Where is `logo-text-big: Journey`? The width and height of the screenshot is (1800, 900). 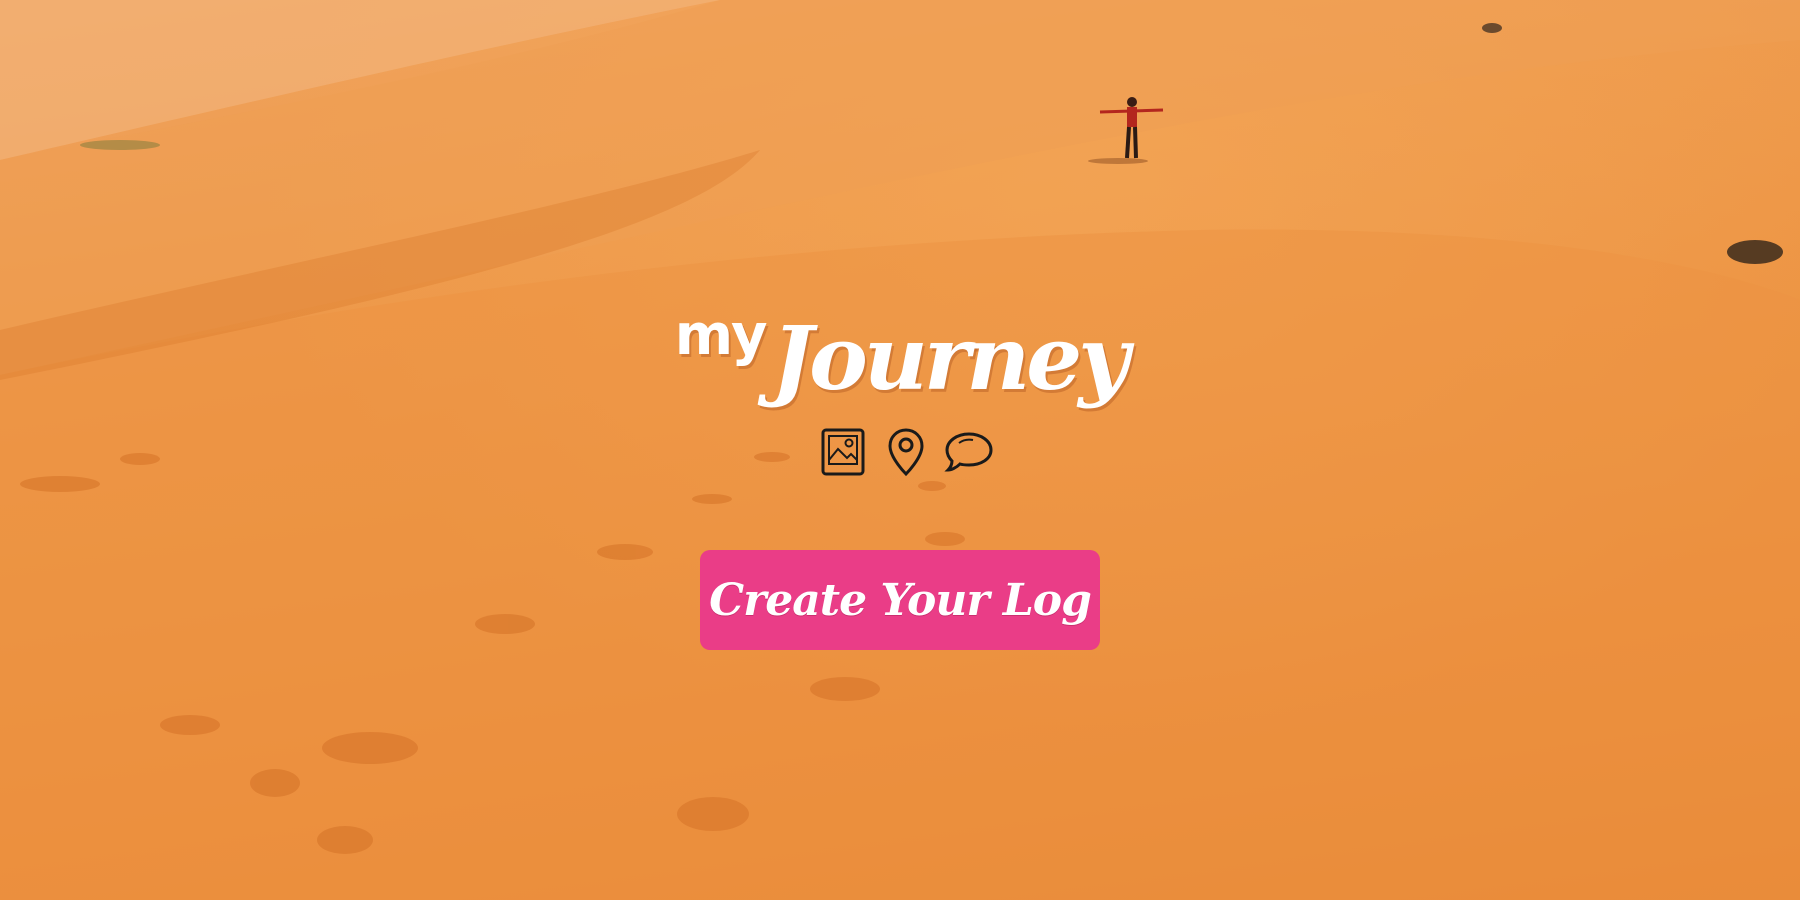
logo-text-big: Journey is located at coordinates (950, 358).